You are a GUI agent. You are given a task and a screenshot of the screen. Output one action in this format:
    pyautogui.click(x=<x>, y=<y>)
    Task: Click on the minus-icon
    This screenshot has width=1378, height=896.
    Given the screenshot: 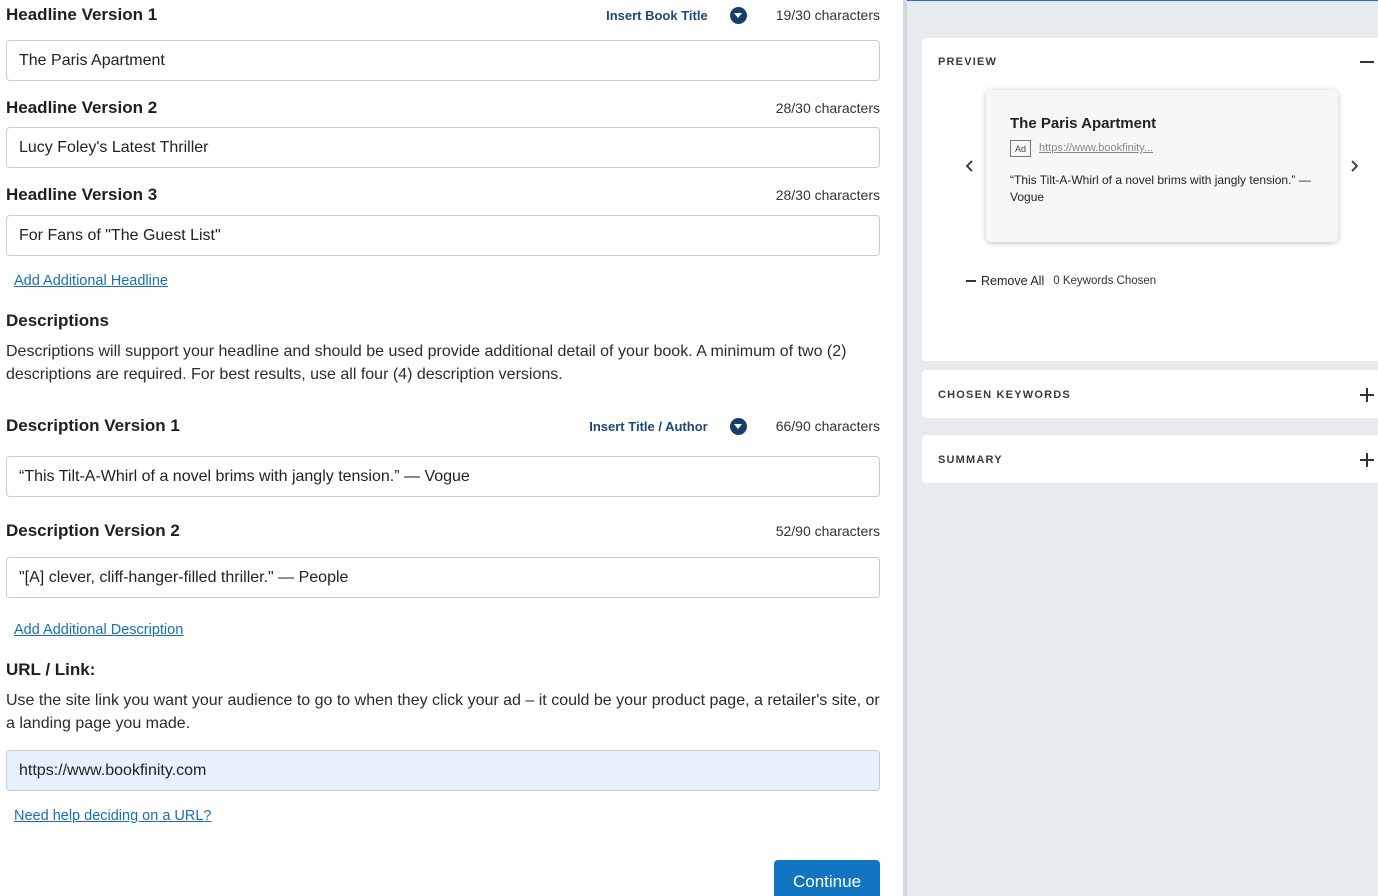 What is the action you would take?
    pyautogui.click(x=1367, y=62)
    